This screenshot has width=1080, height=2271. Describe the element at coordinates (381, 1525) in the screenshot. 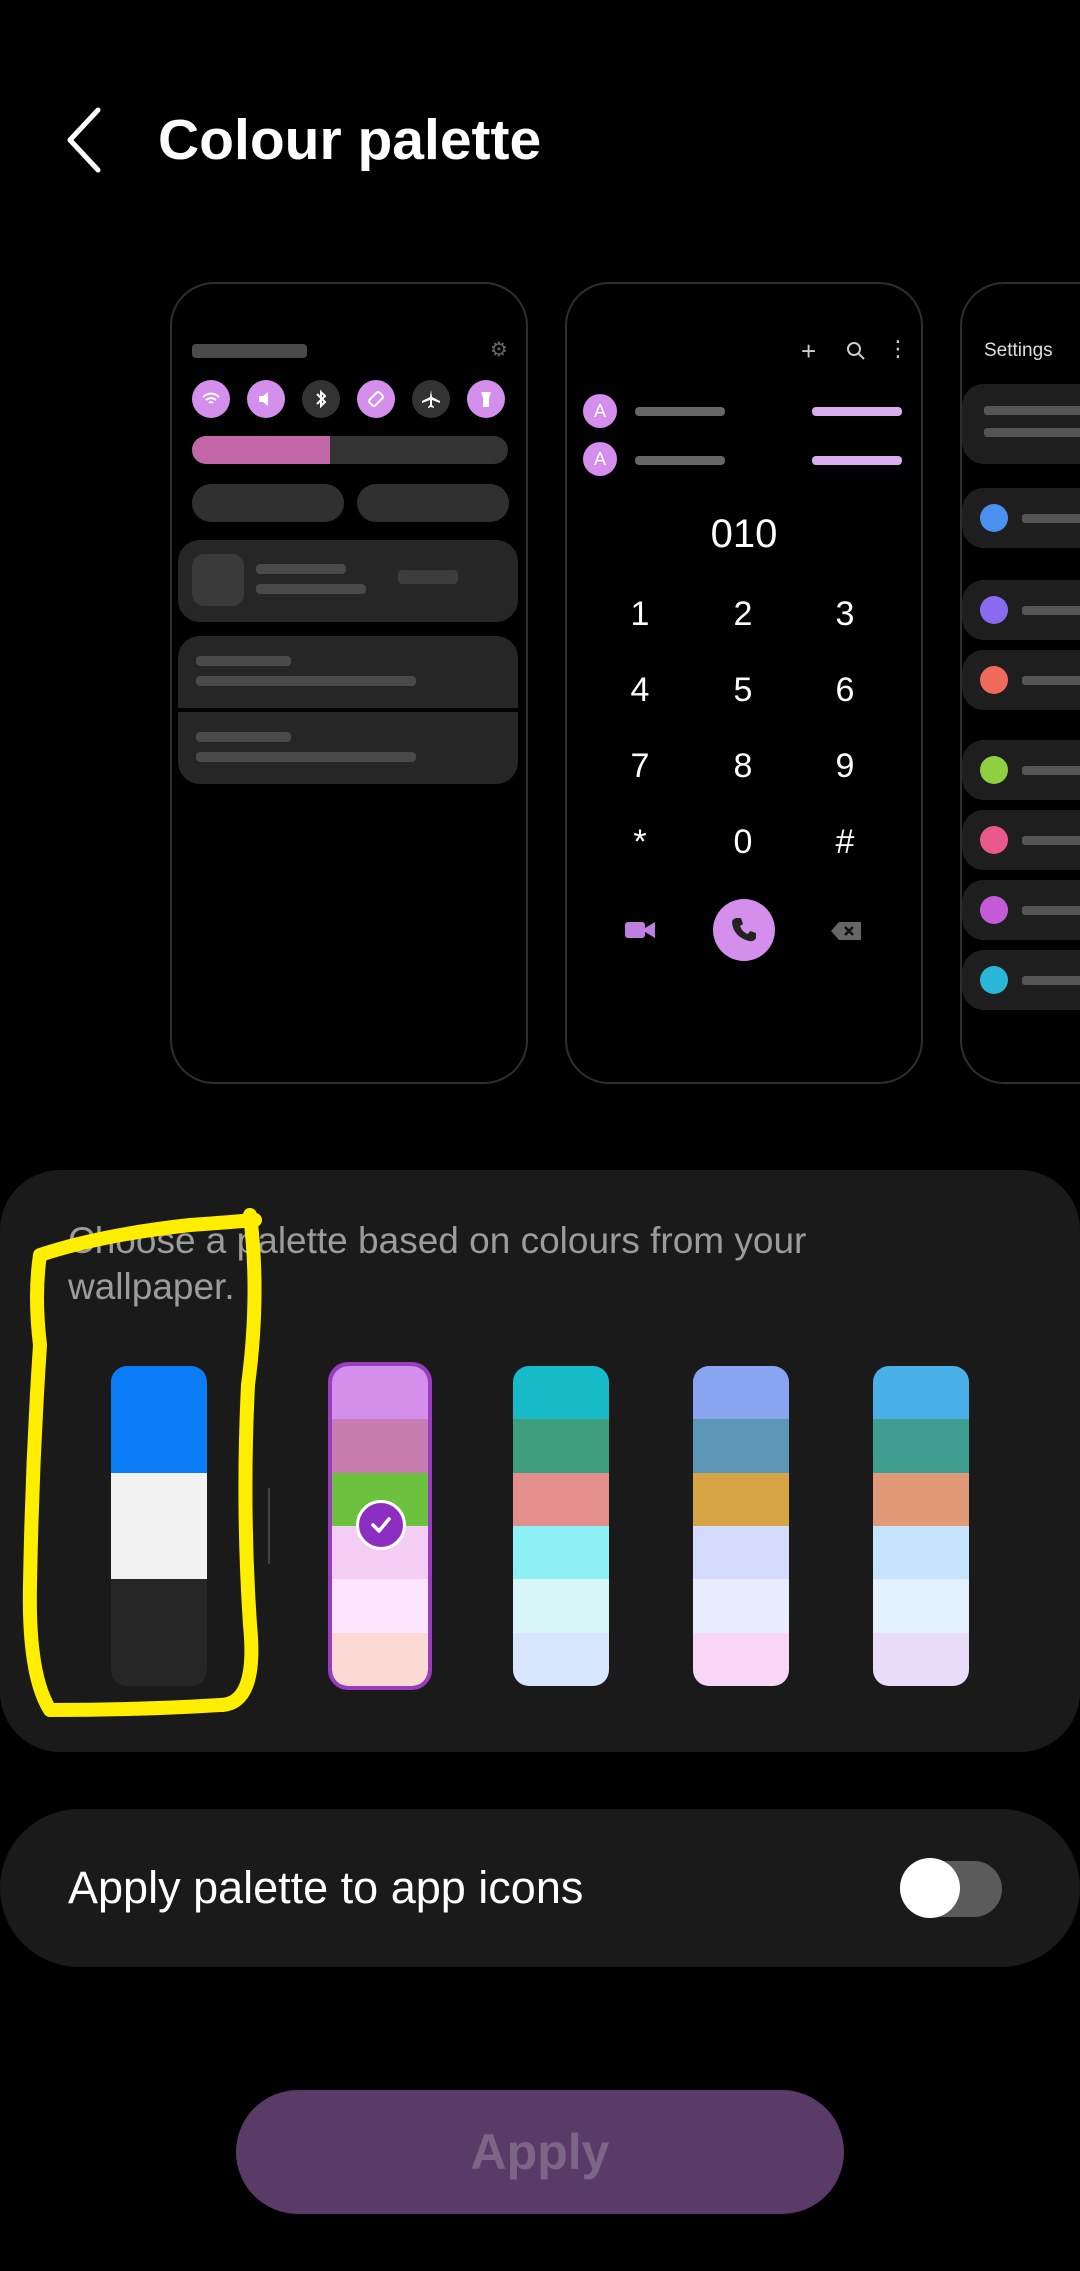

I see `selected-check-icon` at that location.